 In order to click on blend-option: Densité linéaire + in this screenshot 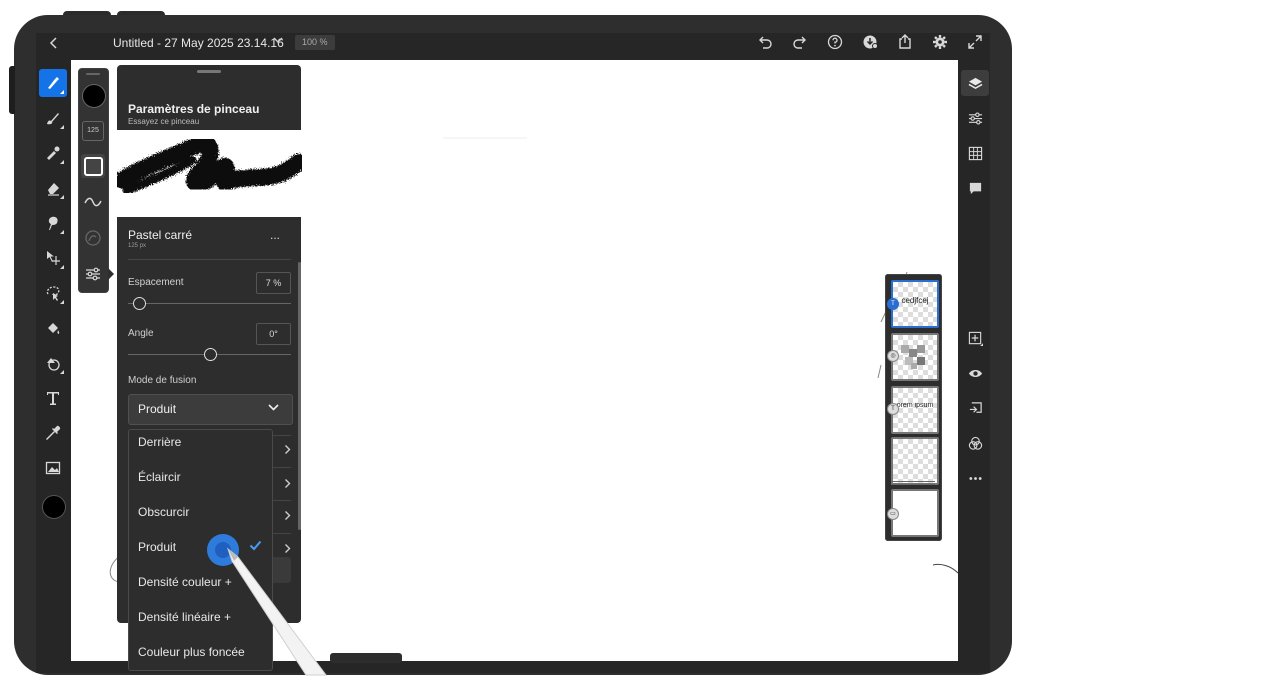, I will do `click(184, 617)`.